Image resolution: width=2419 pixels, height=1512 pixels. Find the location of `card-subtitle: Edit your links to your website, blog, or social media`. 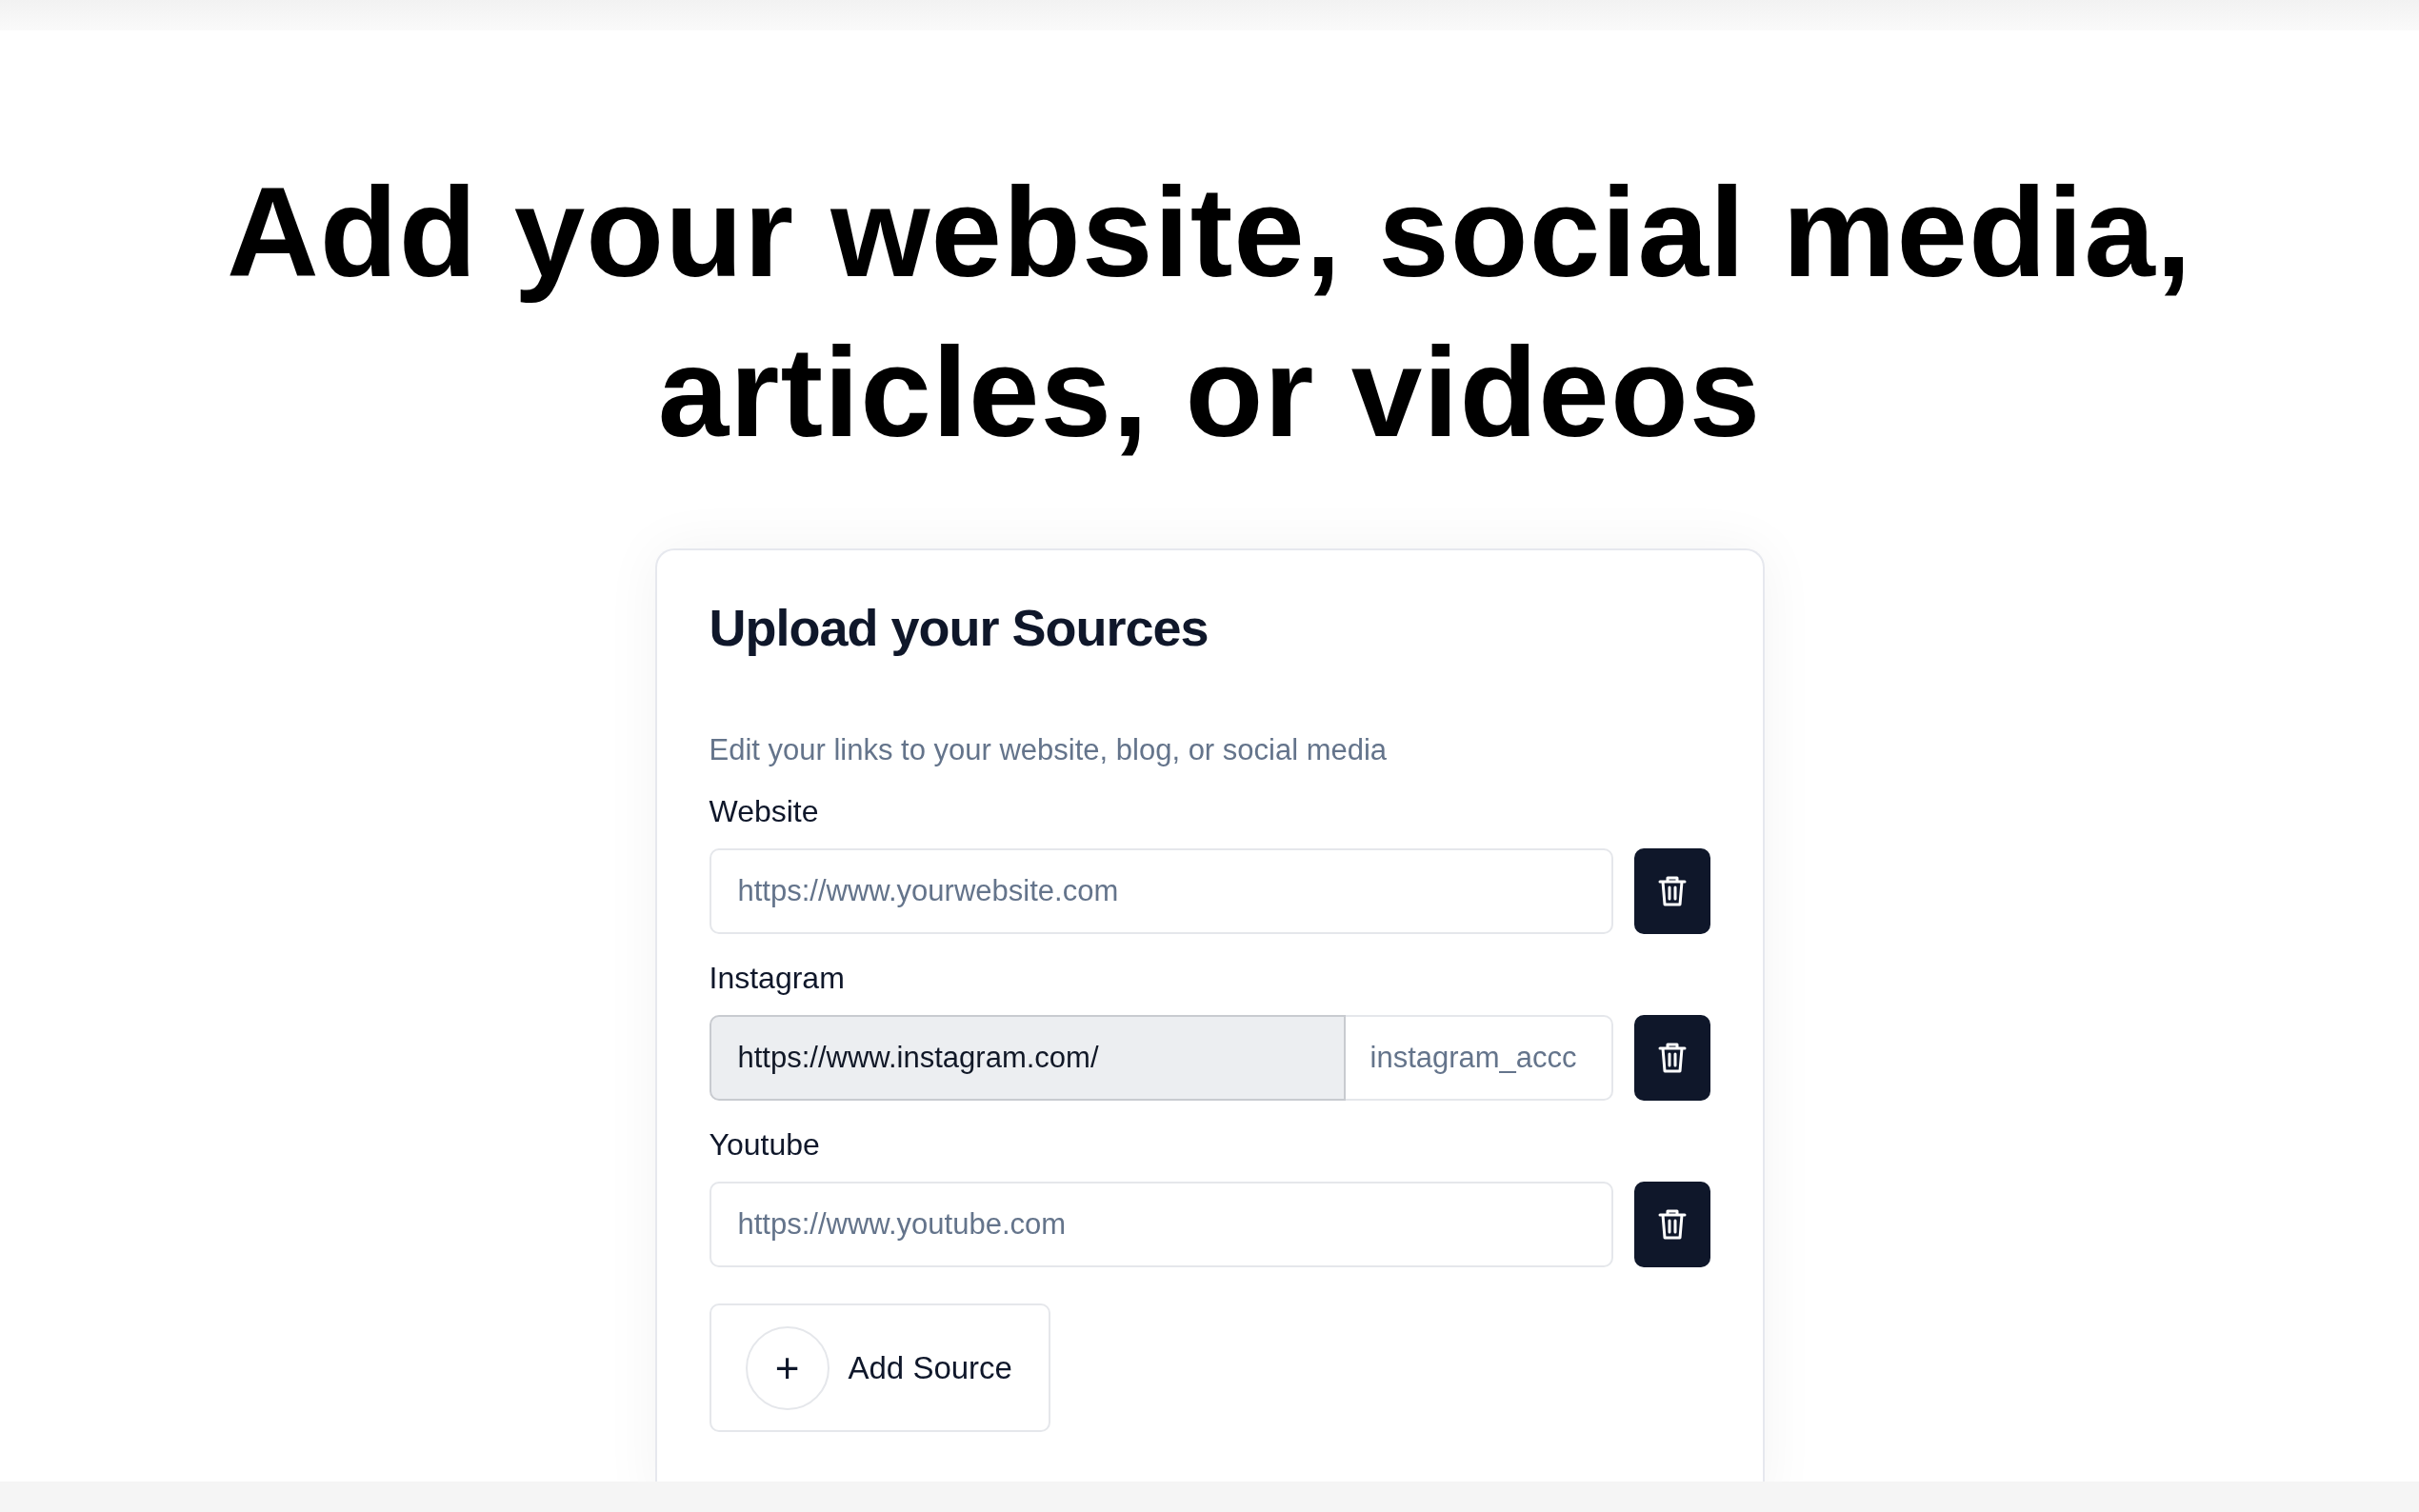

card-subtitle: Edit your links to your website, blog, or social media is located at coordinates (1049, 750).